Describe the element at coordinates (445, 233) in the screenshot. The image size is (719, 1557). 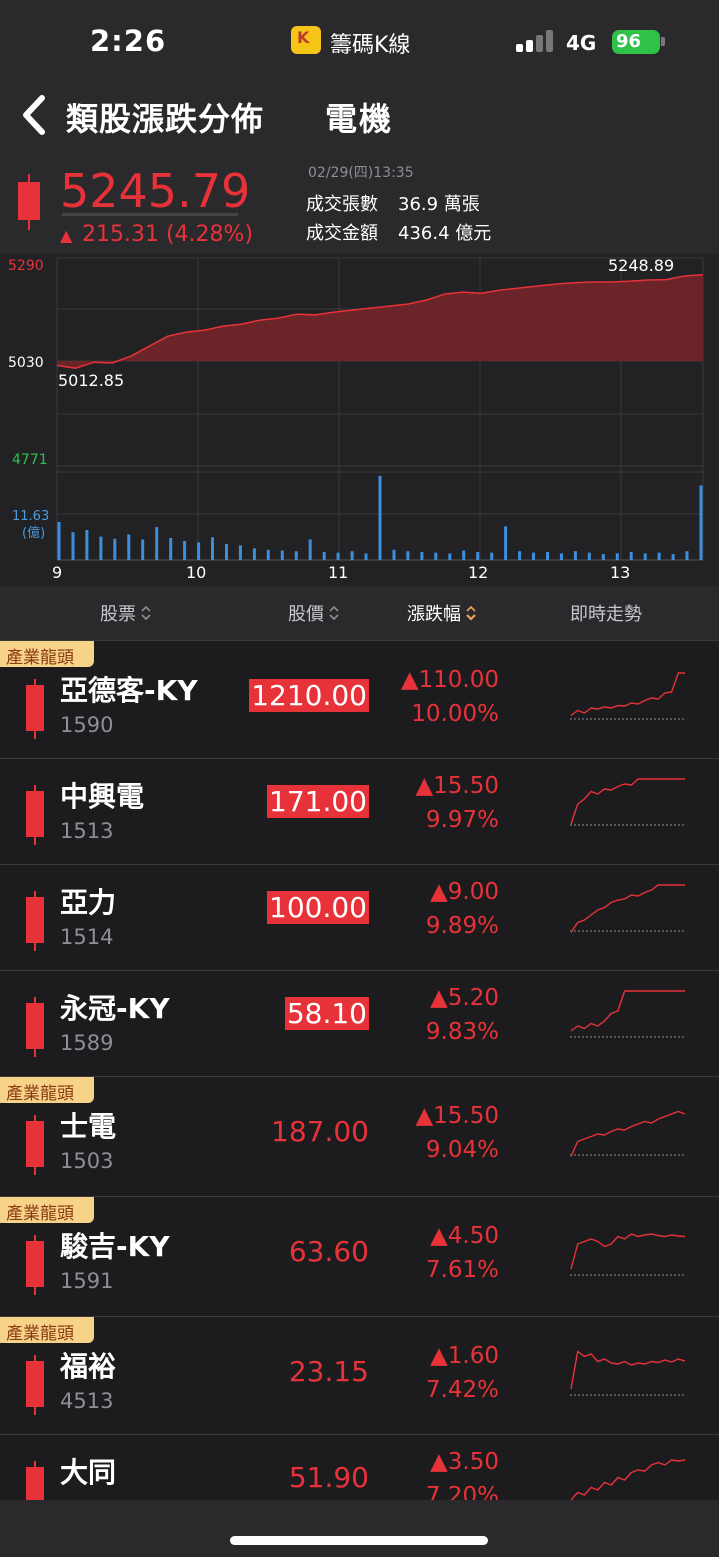
I see `amount-value: 436.4 億元` at that location.